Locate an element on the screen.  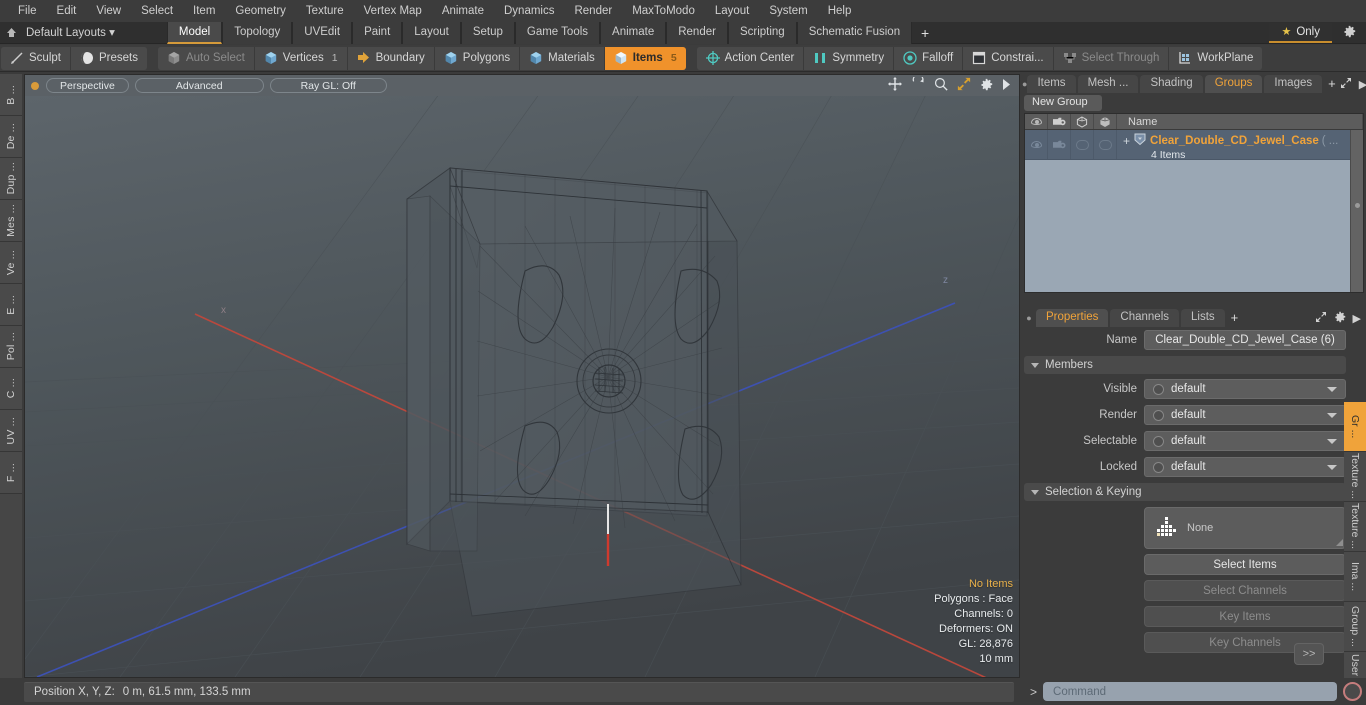
home-icon is located at coordinates (11, 33).